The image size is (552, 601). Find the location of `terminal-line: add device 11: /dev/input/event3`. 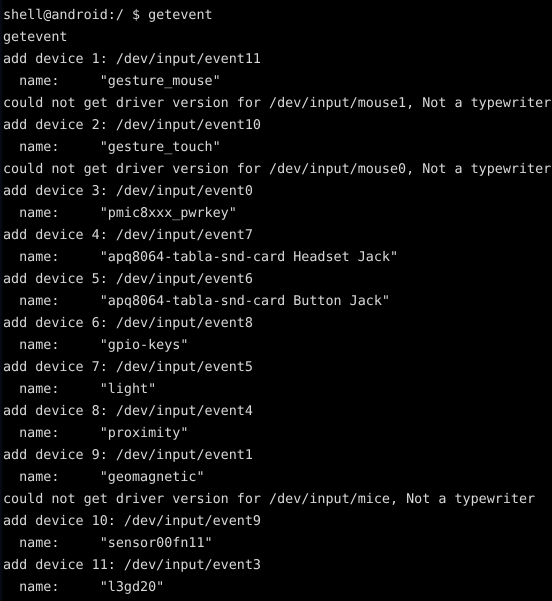

terminal-line: add device 11: /dev/input/event3 is located at coordinates (132, 565).